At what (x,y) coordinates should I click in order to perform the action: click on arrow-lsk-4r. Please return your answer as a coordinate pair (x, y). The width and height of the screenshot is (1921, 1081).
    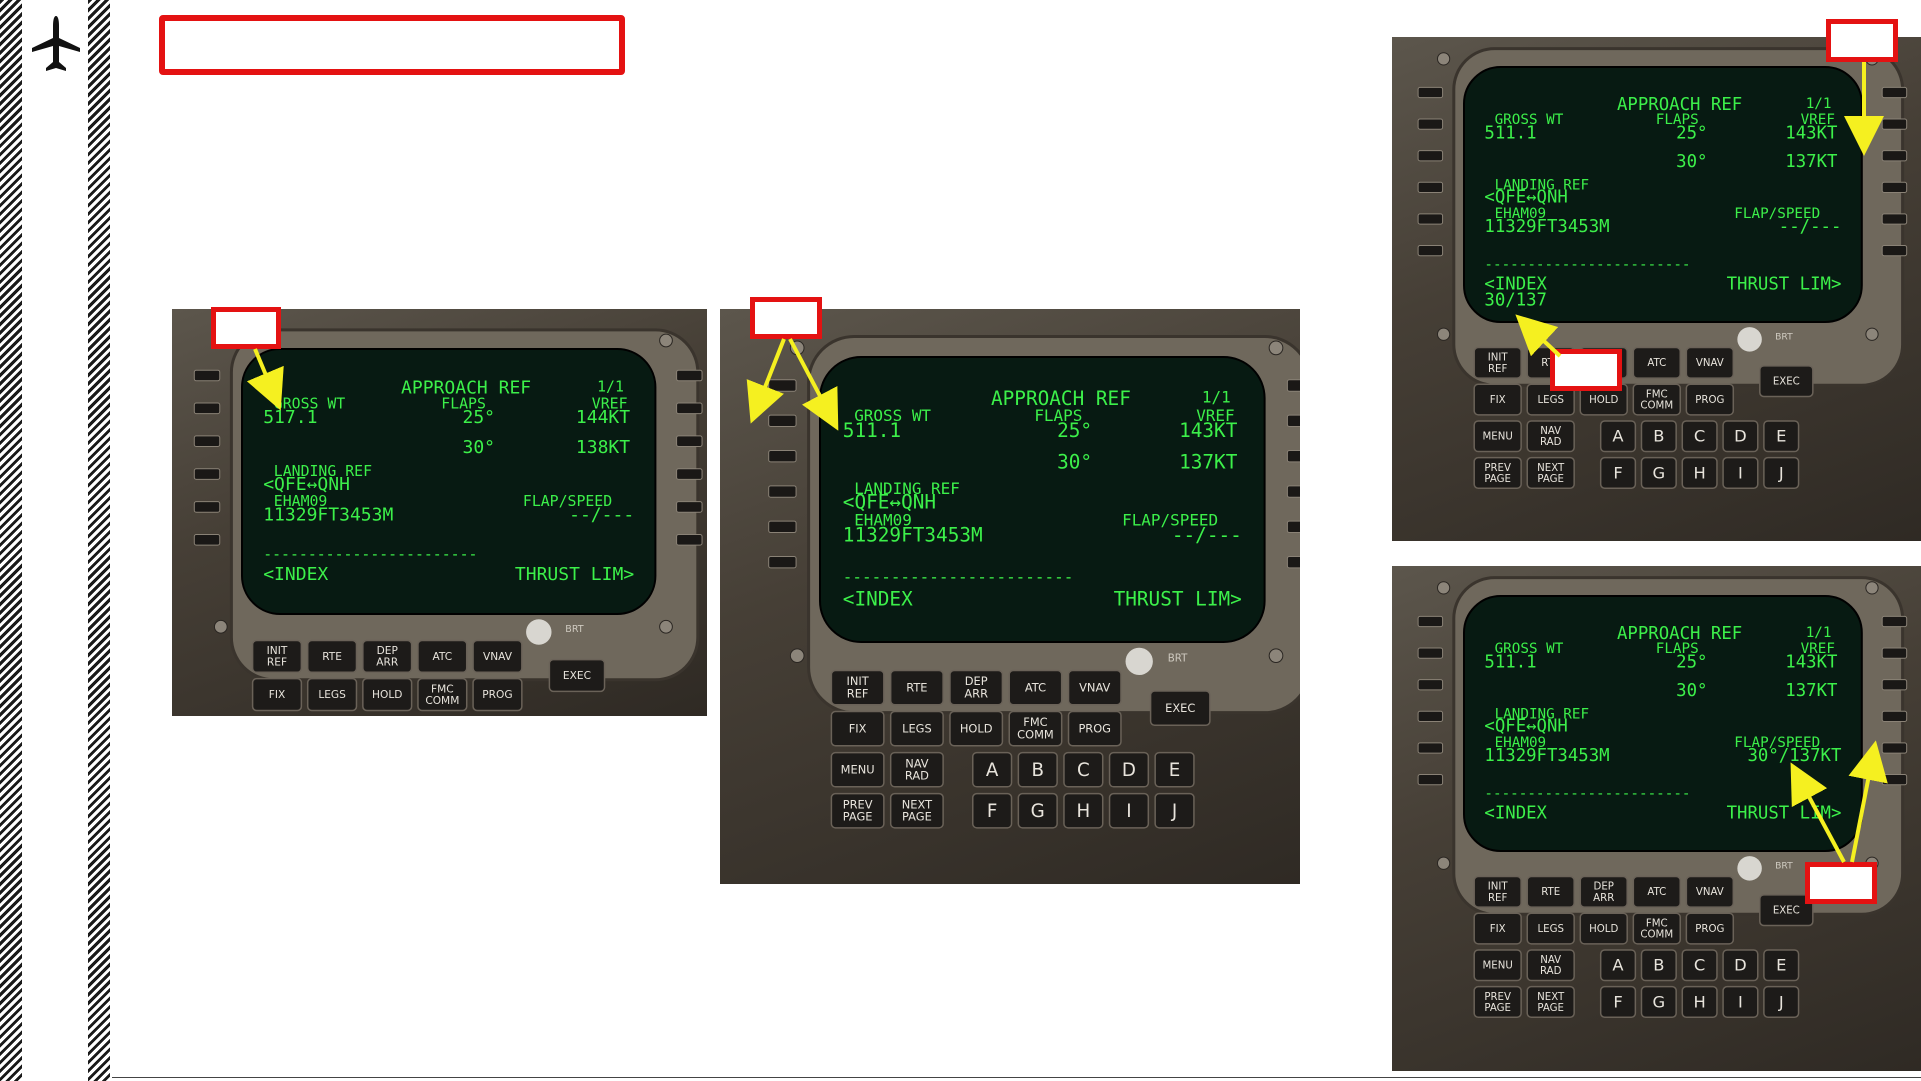
    Looking at the image, I should click on (1868, 801).